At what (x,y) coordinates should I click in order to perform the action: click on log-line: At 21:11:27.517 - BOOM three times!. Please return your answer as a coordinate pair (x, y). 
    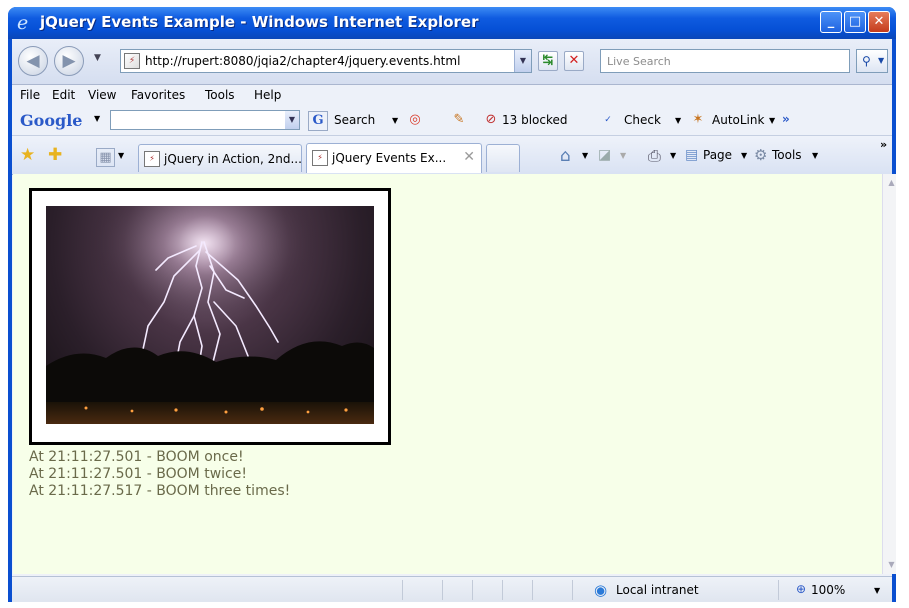
    Looking at the image, I should click on (160, 491).